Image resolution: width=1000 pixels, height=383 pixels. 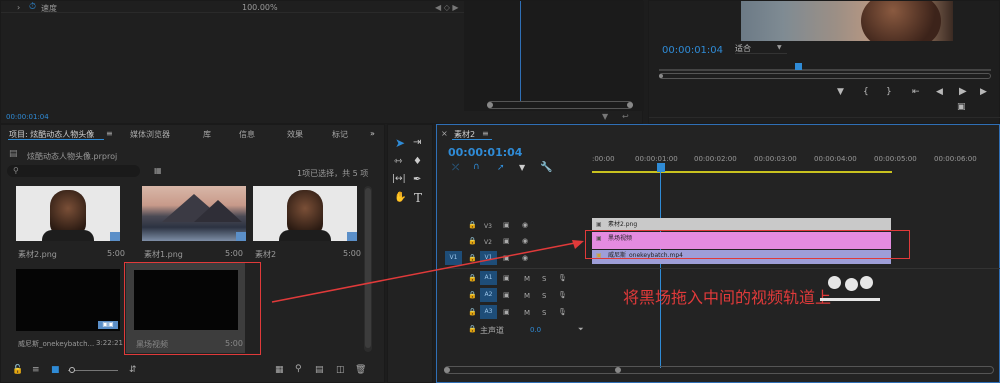 What do you see at coordinates (247, 134) in the screenshot?
I see `tab-info: 信息` at bounding box center [247, 134].